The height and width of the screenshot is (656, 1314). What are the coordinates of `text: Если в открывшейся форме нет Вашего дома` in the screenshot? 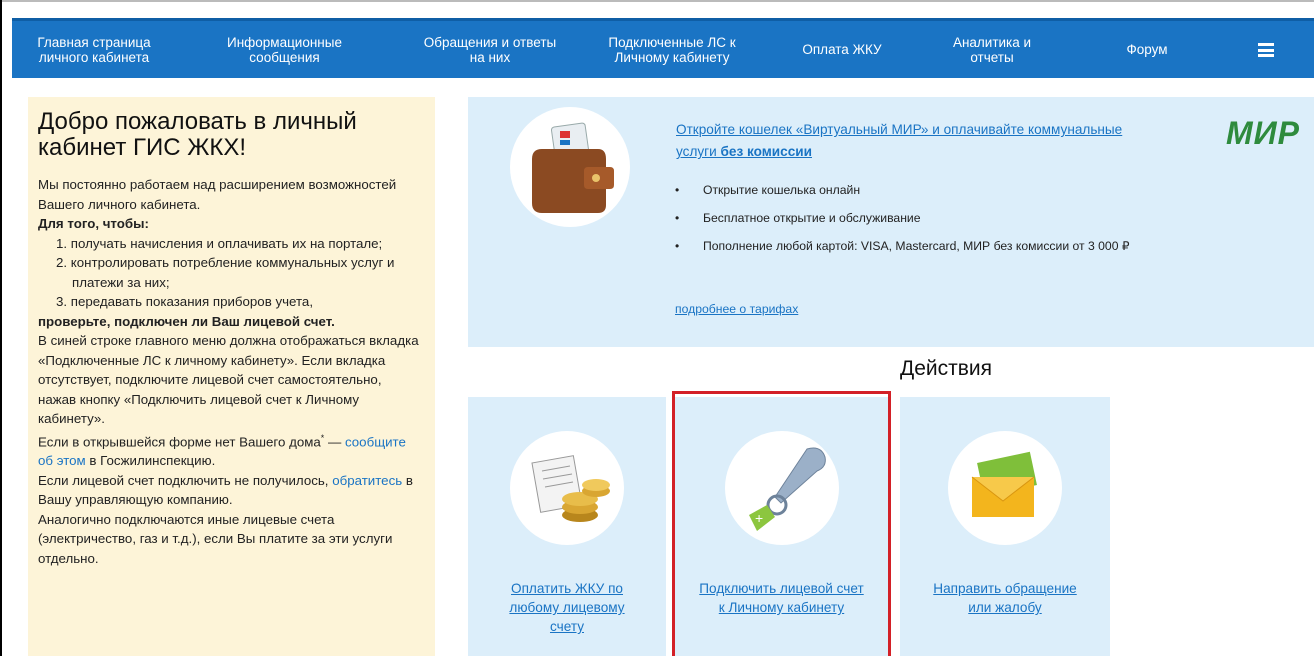 It's located at (179, 441).